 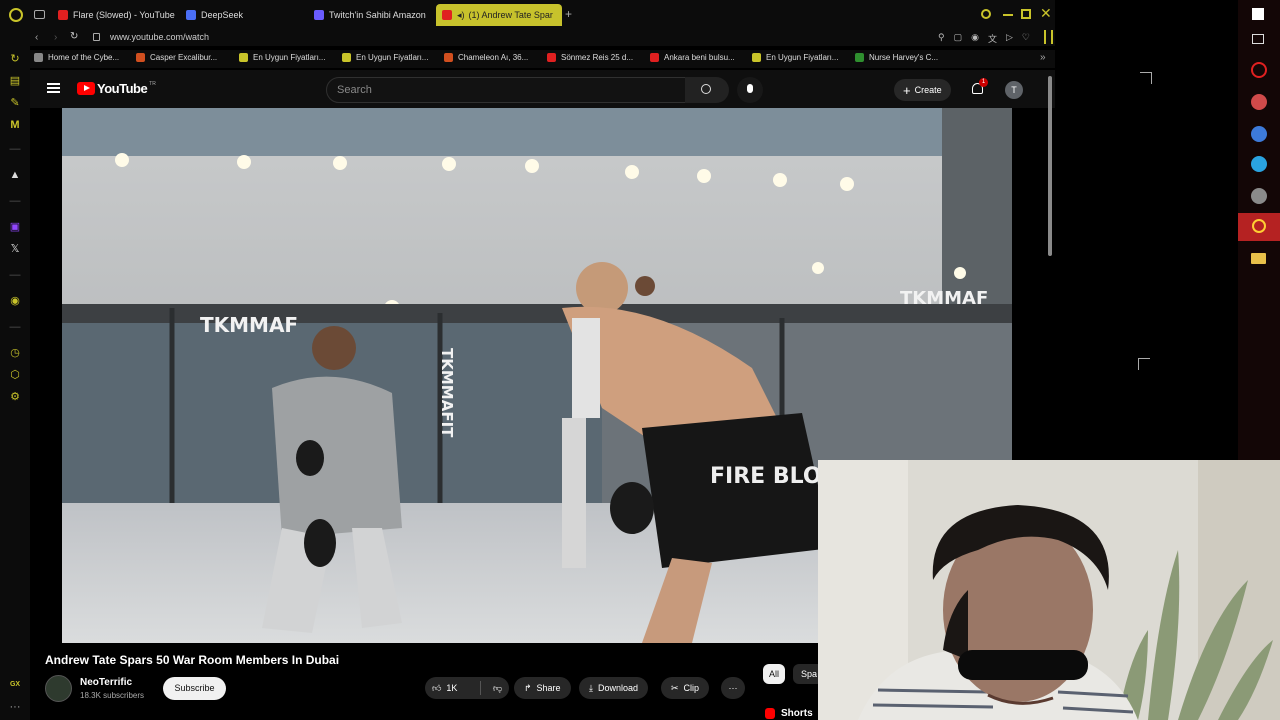 What do you see at coordinates (1258, 258) in the screenshot?
I see `folder-icon` at bounding box center [1258, 258].